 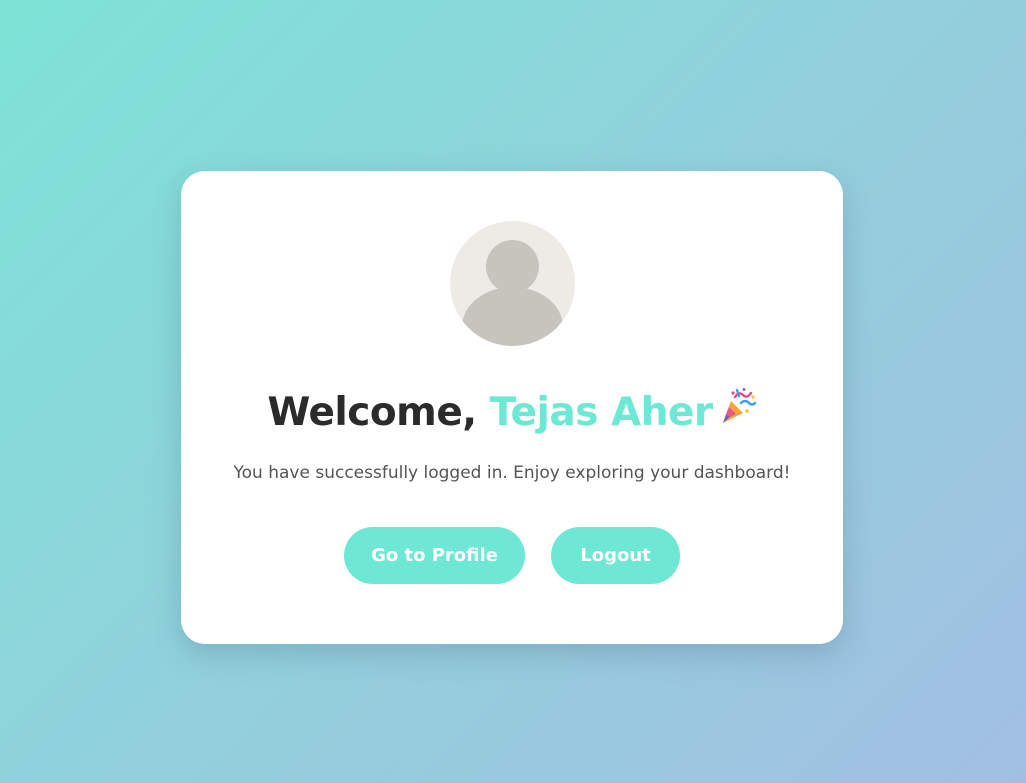 What do you see at coordinates (378, 412) in the screenshot?
I see `welcome-prefix: Welcome,` at bounding box center [378, 412].